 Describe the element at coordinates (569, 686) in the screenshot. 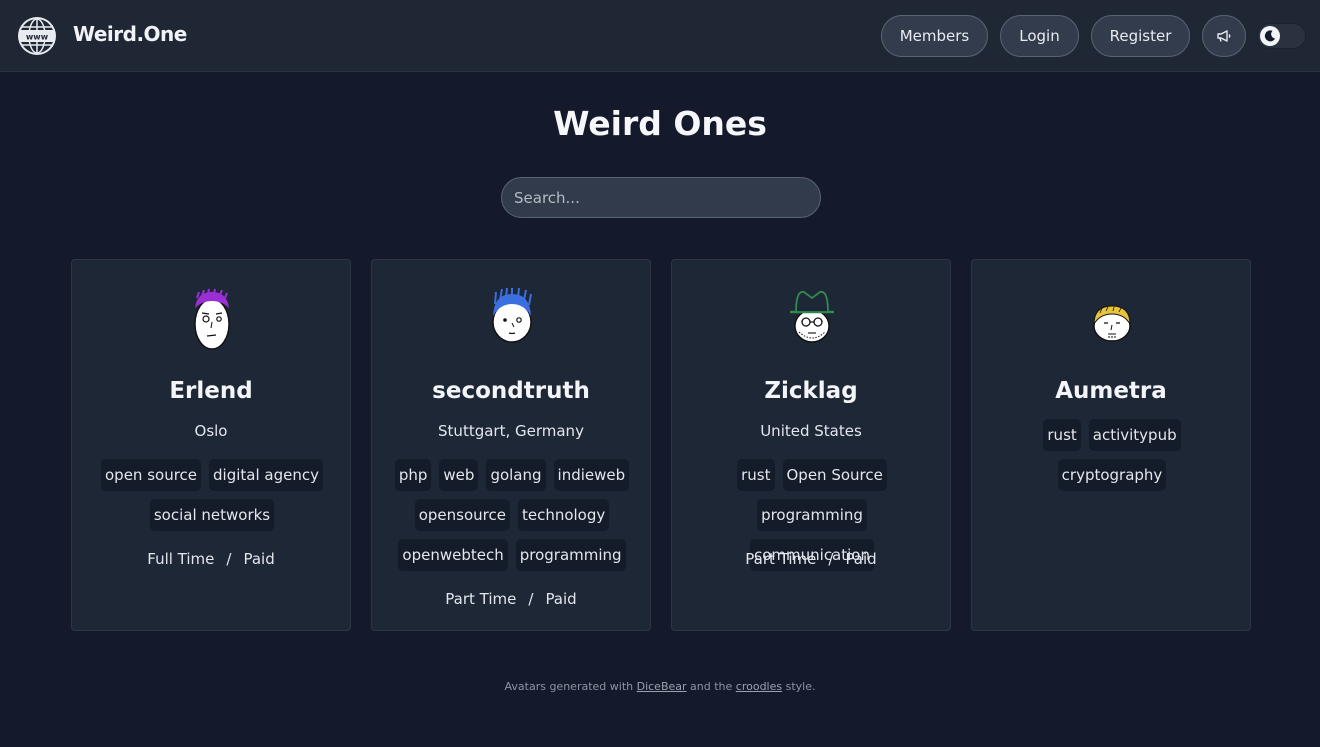

I see `footer-prefix: Avatars generated with` at that location.